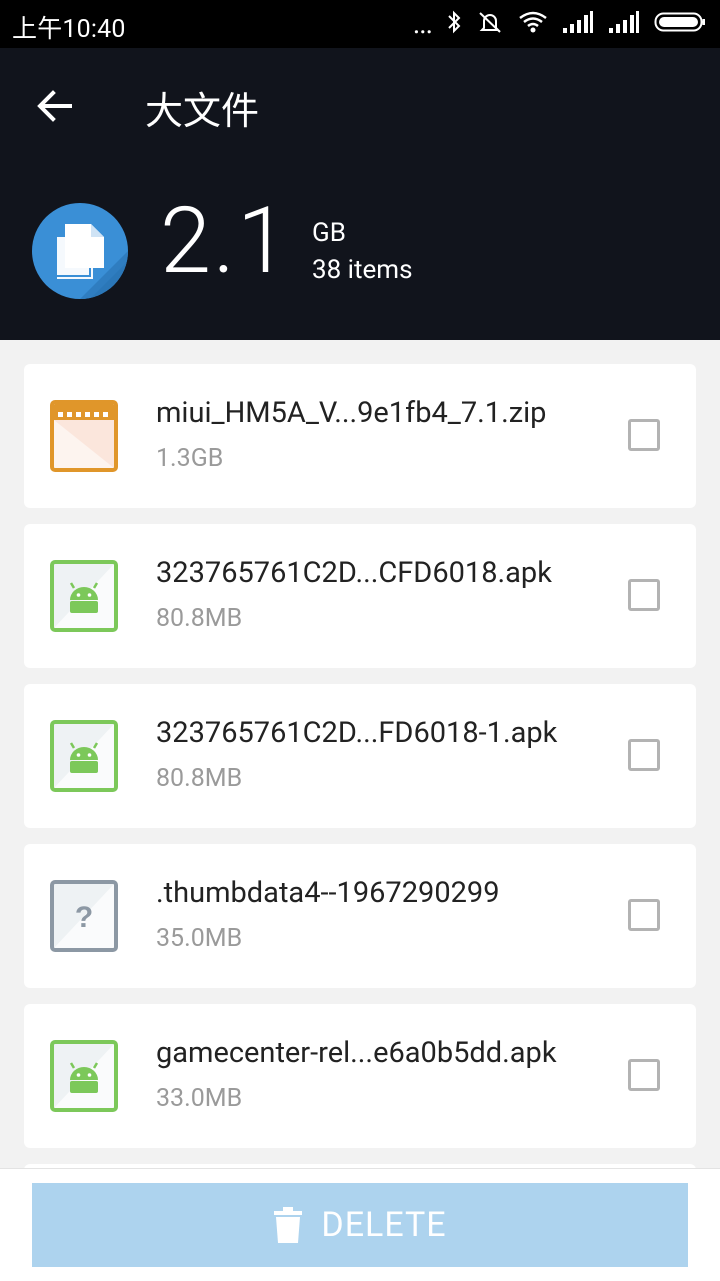  What do you see at coordinates (288, 1225) in the screenshot?
I see `trash-icon` at bounding box center [288, 1225].